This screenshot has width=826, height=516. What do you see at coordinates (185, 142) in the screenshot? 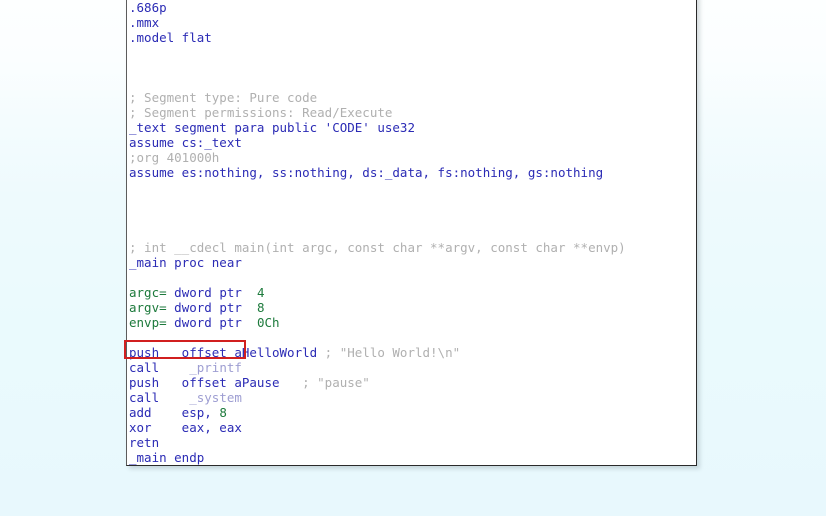
I see `code-text: assume cs:_text` at bounding box center [185, 142].